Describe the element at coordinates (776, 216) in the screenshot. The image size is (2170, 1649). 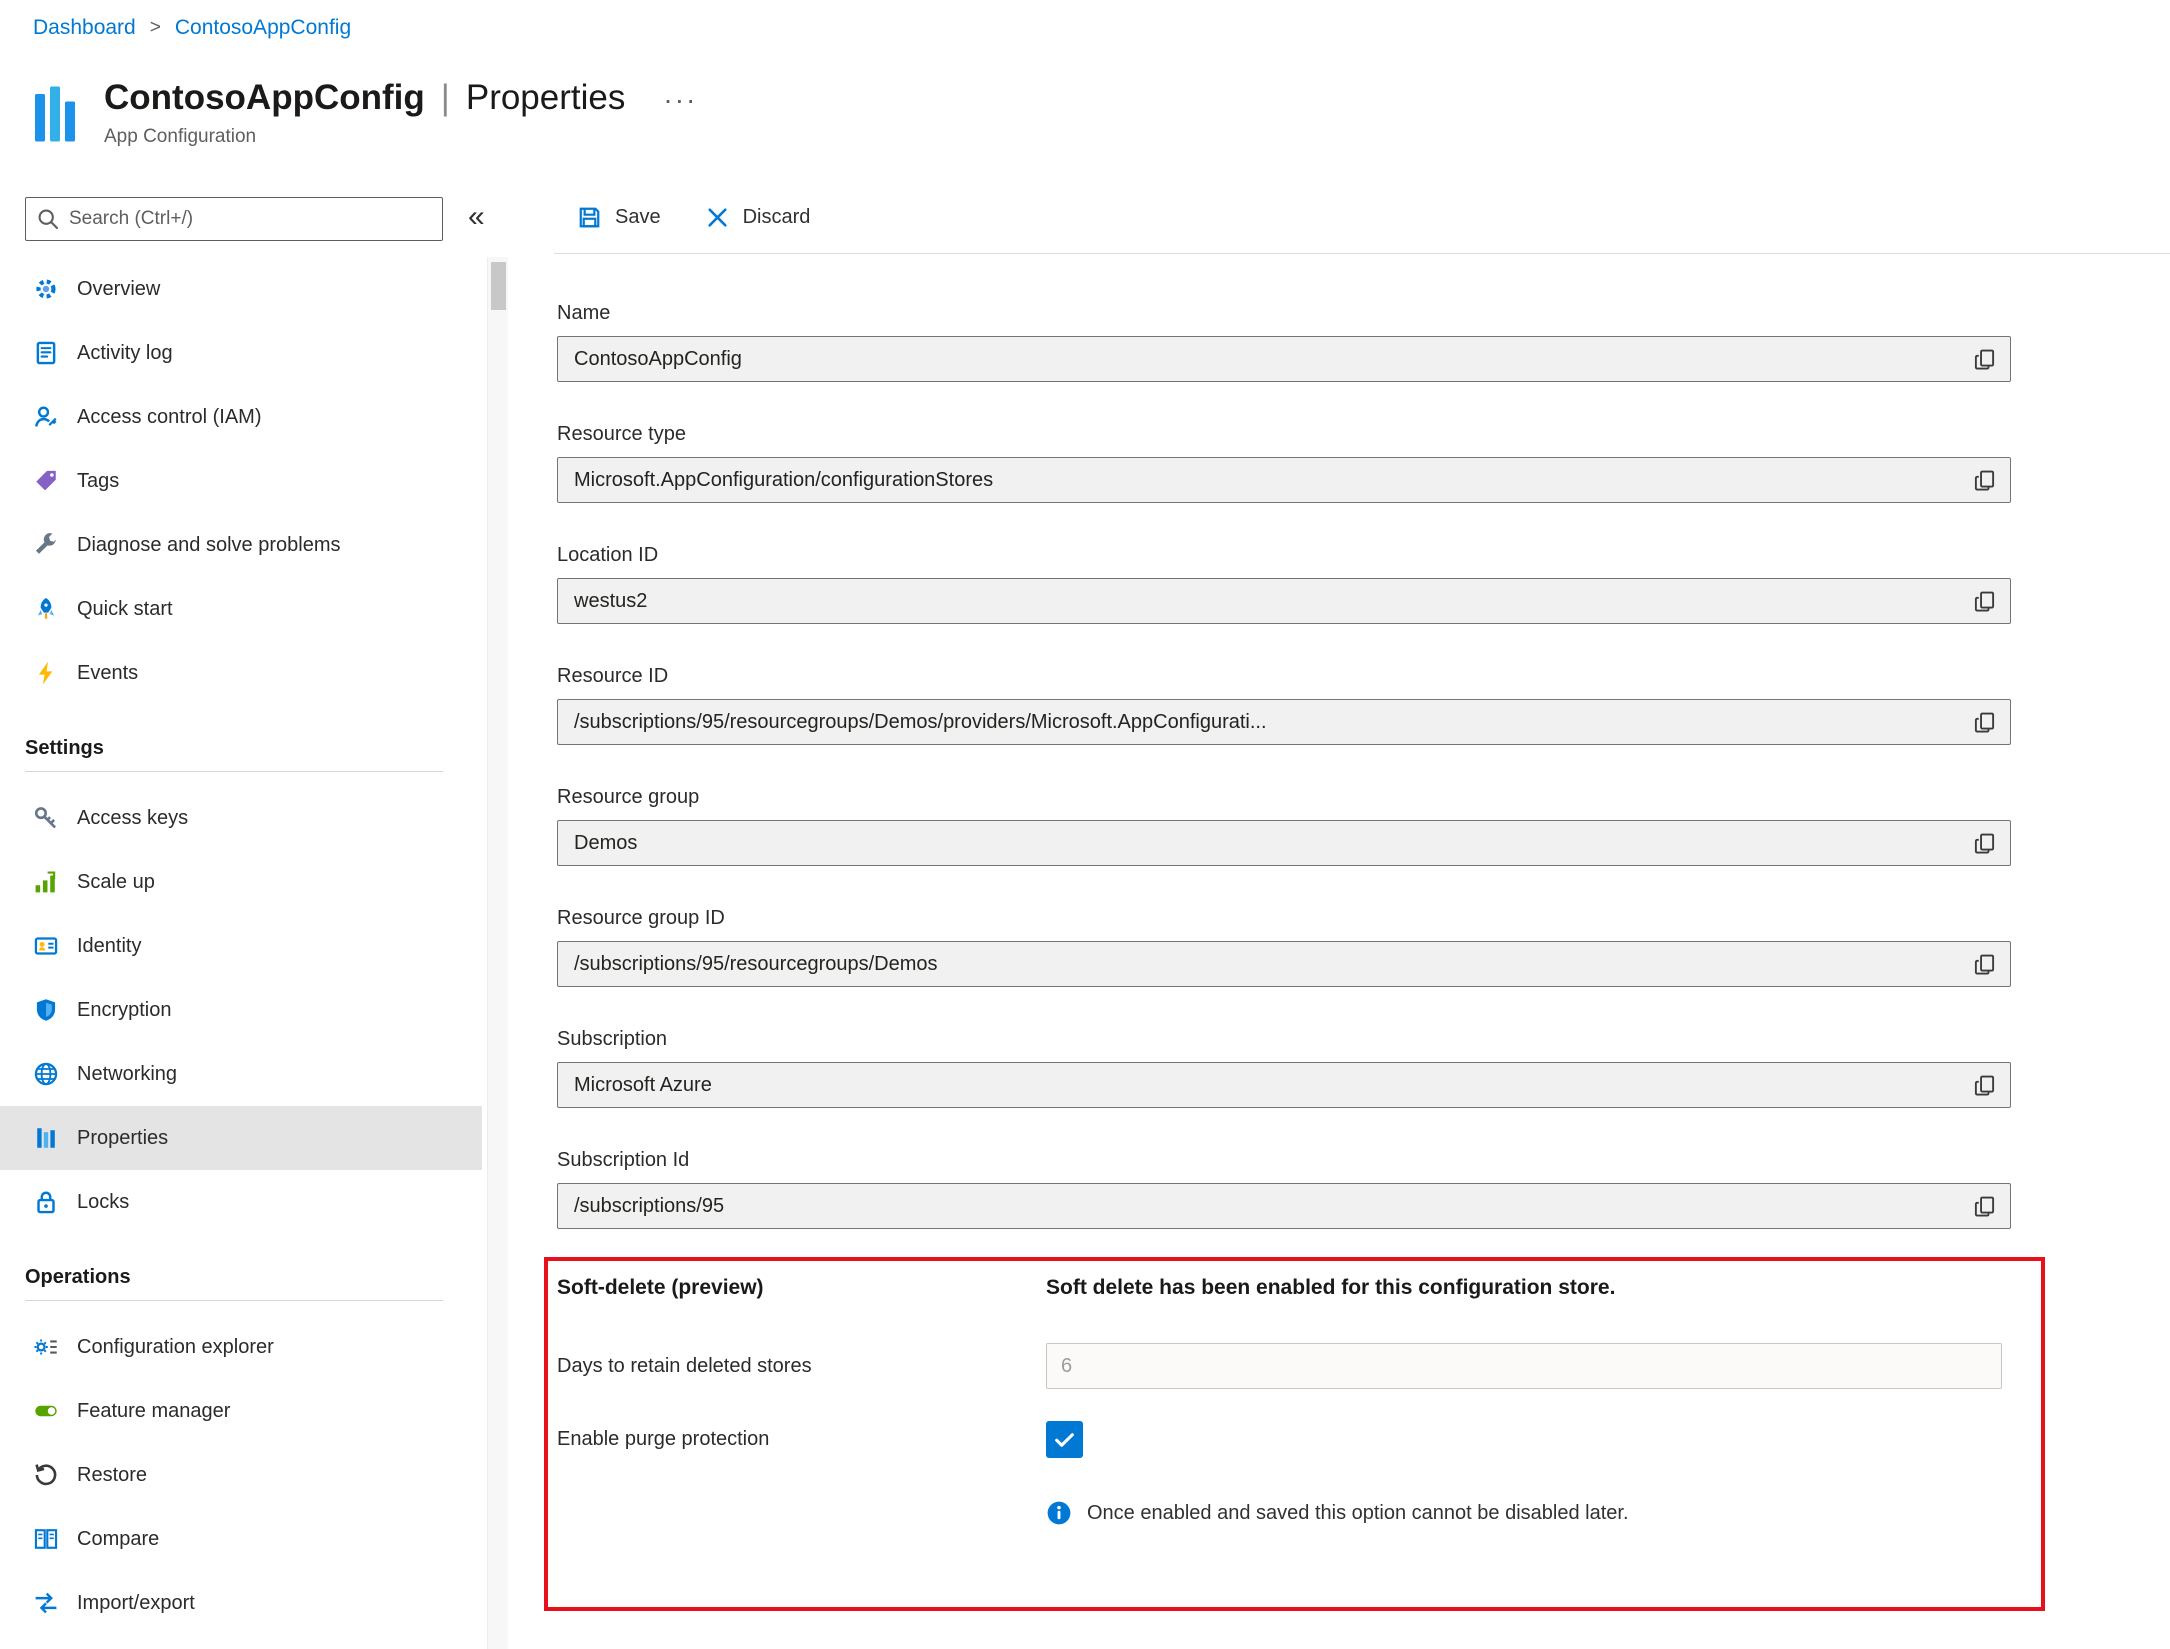
I see `discard-label: Discard` at that location.